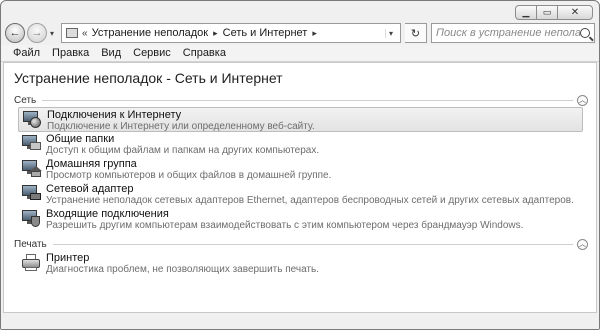  What do you see at coordinates (31, 143) in the screenshot?
I see `shared-folders-icon` at bounding box center [31, 143].